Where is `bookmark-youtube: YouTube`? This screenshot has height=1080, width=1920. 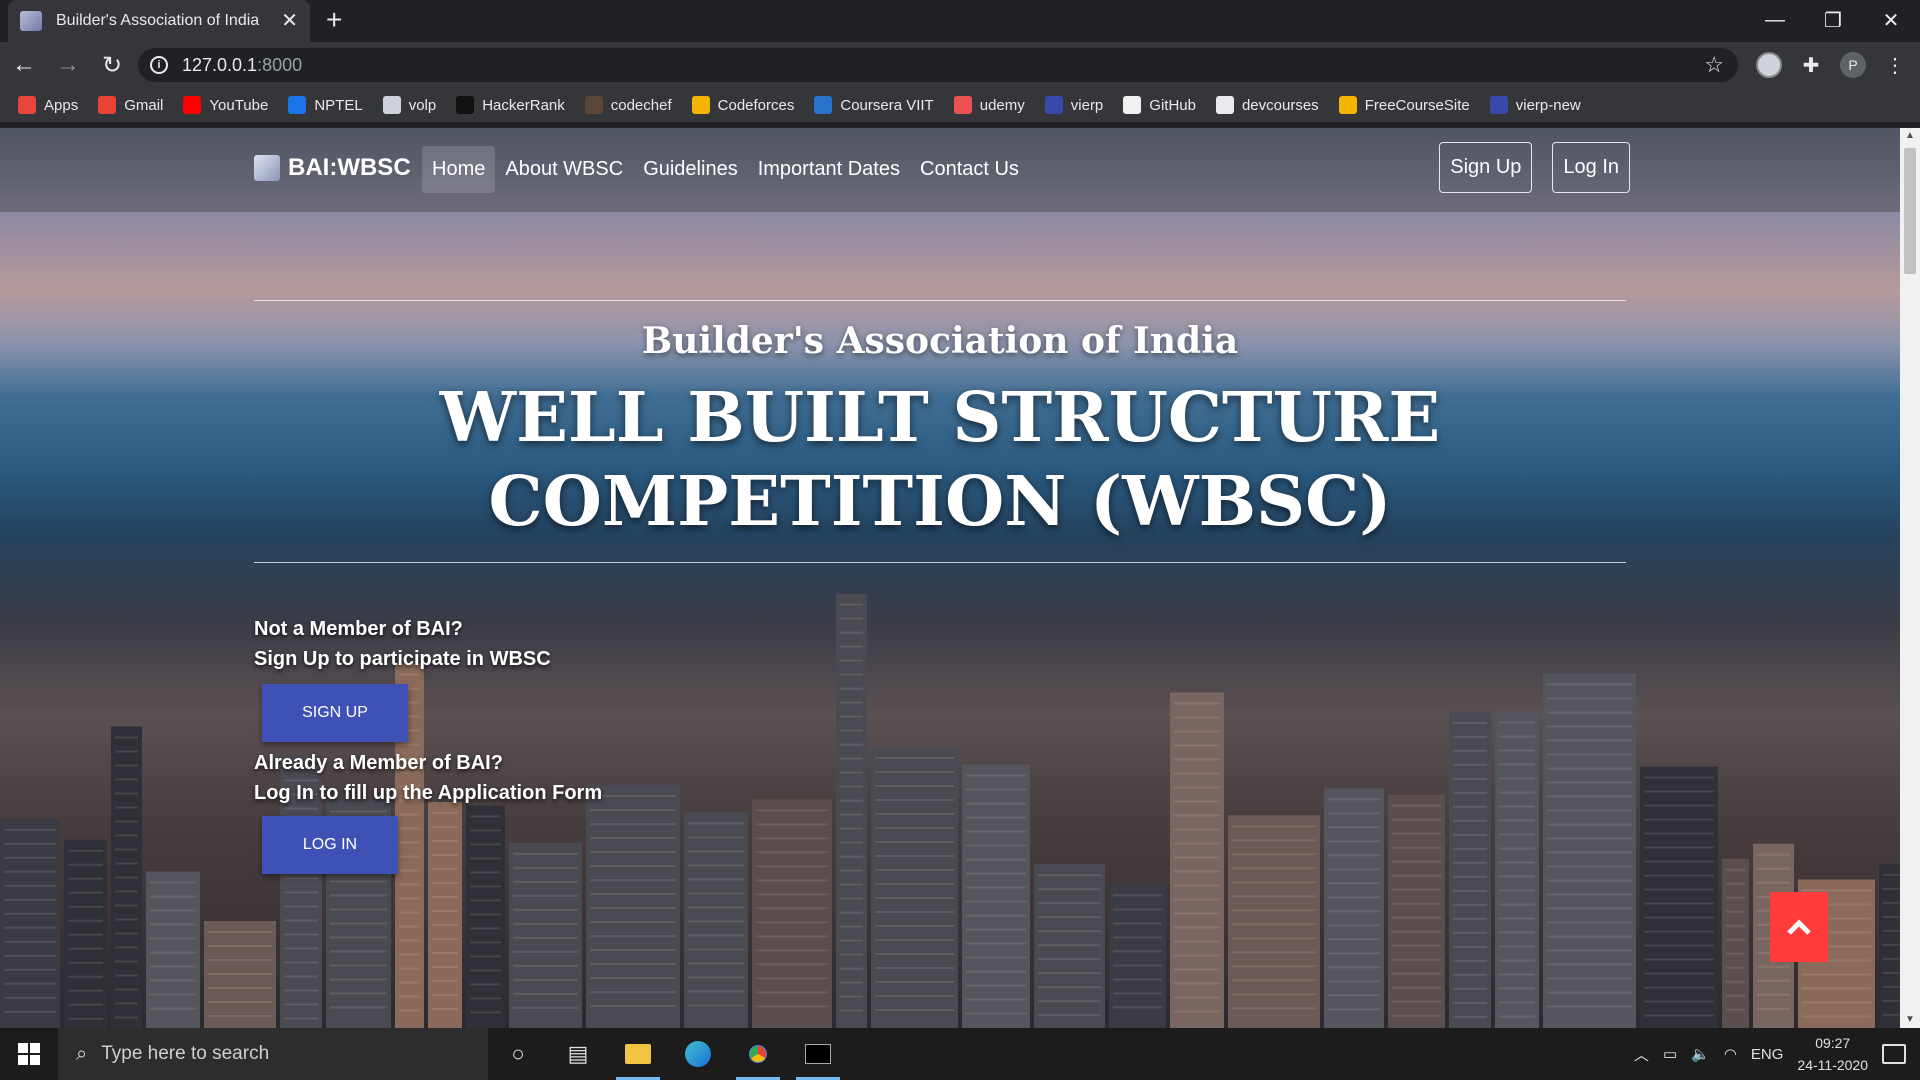
bookmark-youtube: YouTube is located at coordinates (225, 105).